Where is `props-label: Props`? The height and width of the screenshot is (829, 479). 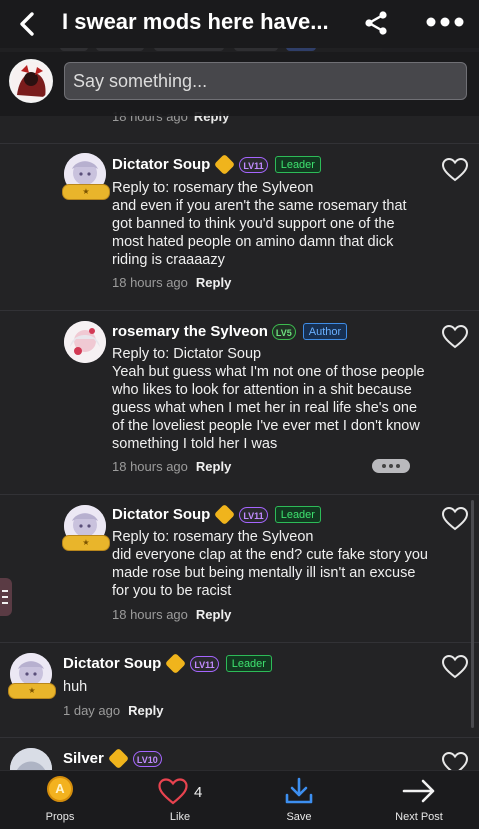
props-label: Props is located at coordinates (60, 817).